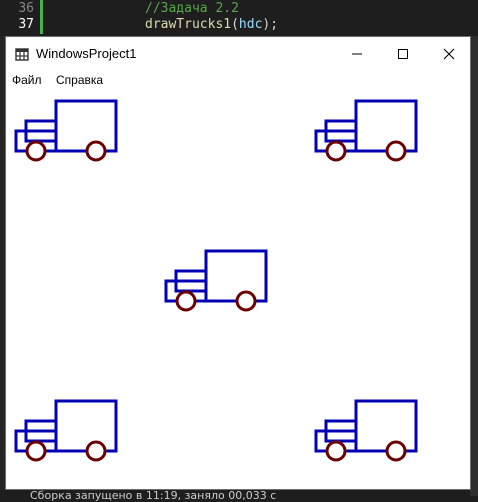  I want to click on maximize-icon, so click(403, 54).